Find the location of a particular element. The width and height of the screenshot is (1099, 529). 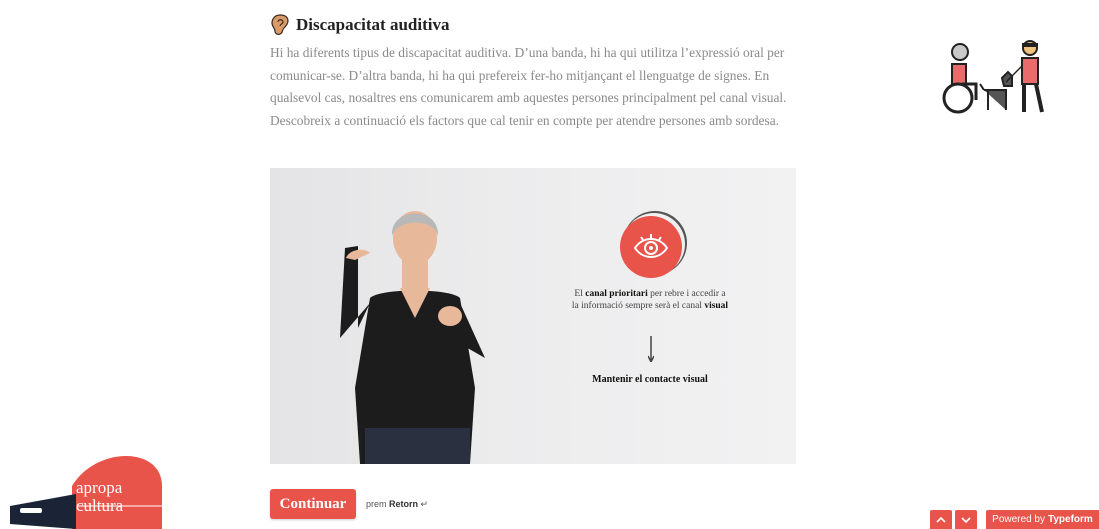

chevron-up-icon is located at coordinates (941, 519).